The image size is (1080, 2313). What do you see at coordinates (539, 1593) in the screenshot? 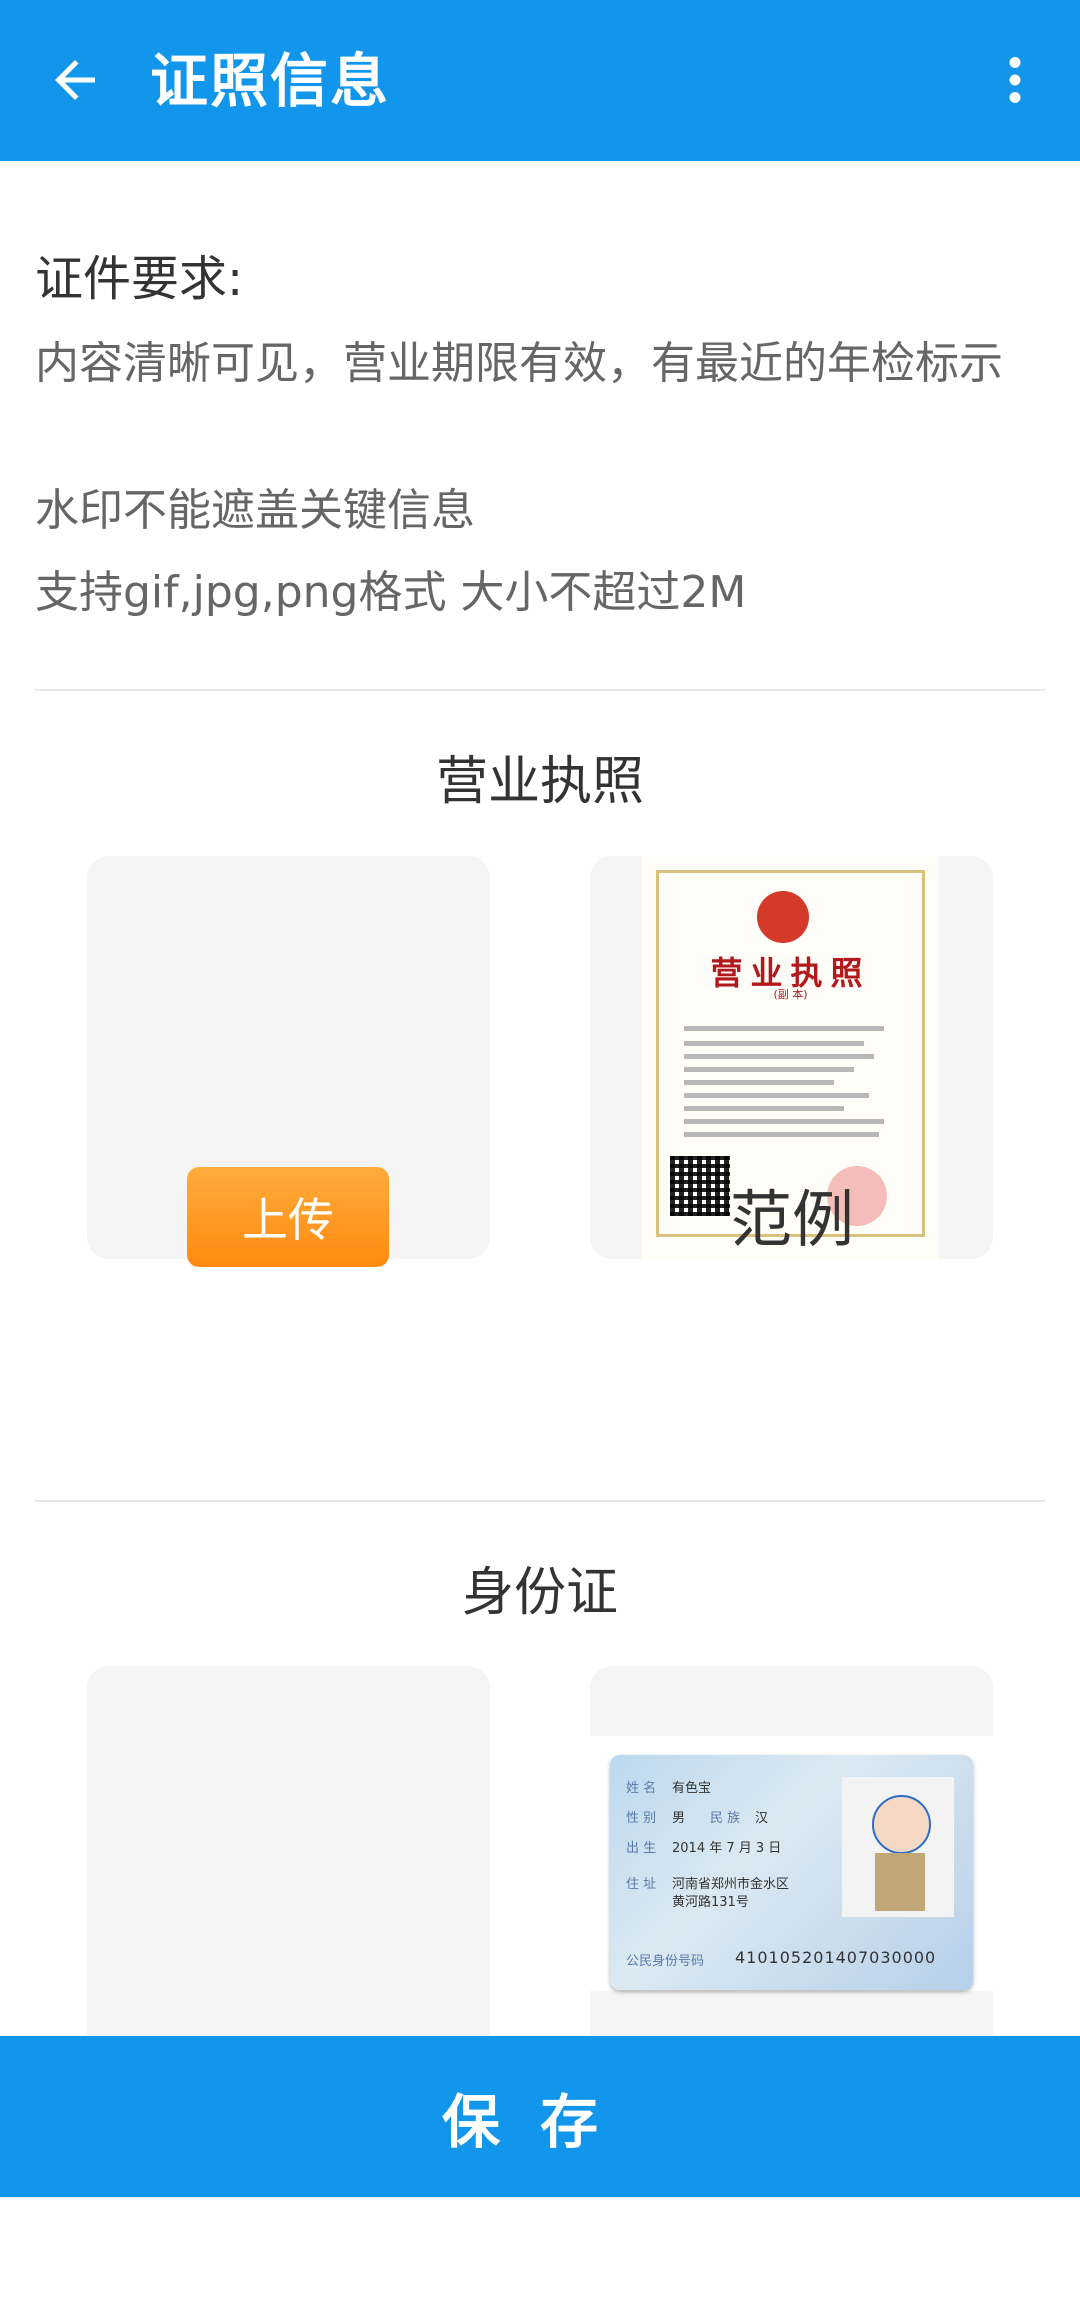
I see `id-card-title: 身份证` at bounding box center [539, 1593].